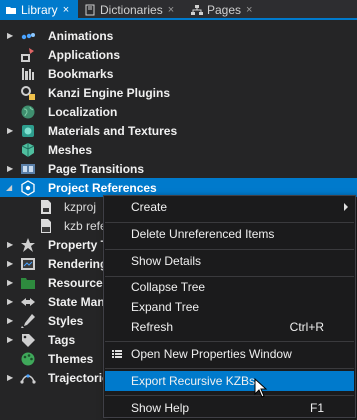 The width and height of the screenshot is (357, 420). Describe the element at coordinates (346, 207) in the screenshot. I see `submenu-arrow-icon` at that location.